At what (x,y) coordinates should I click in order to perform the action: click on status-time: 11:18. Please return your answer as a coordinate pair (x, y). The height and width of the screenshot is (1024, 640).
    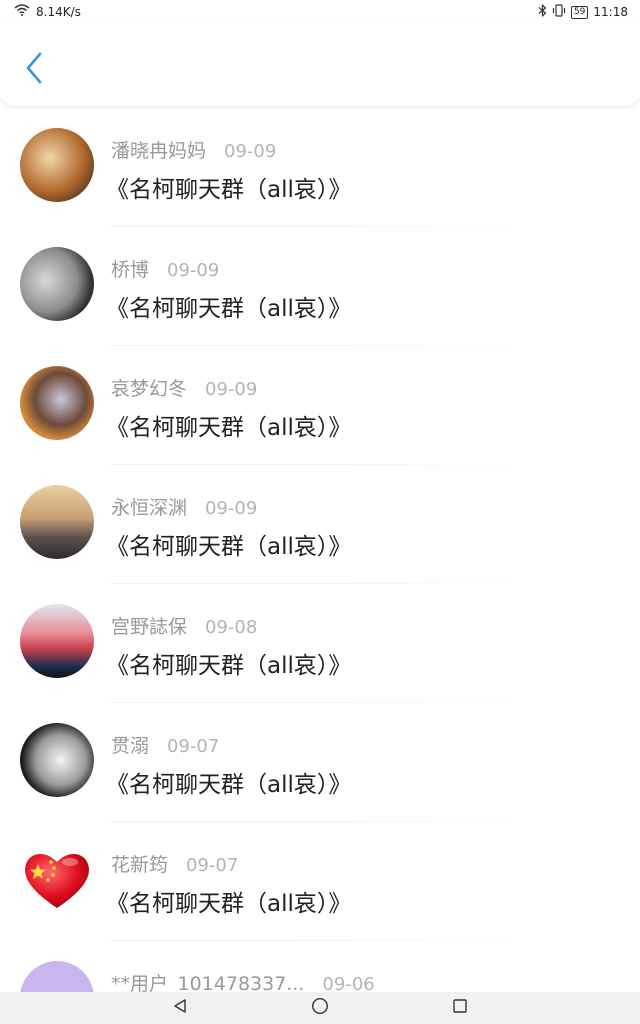
    Looking at the image, I should click on (610, 12).